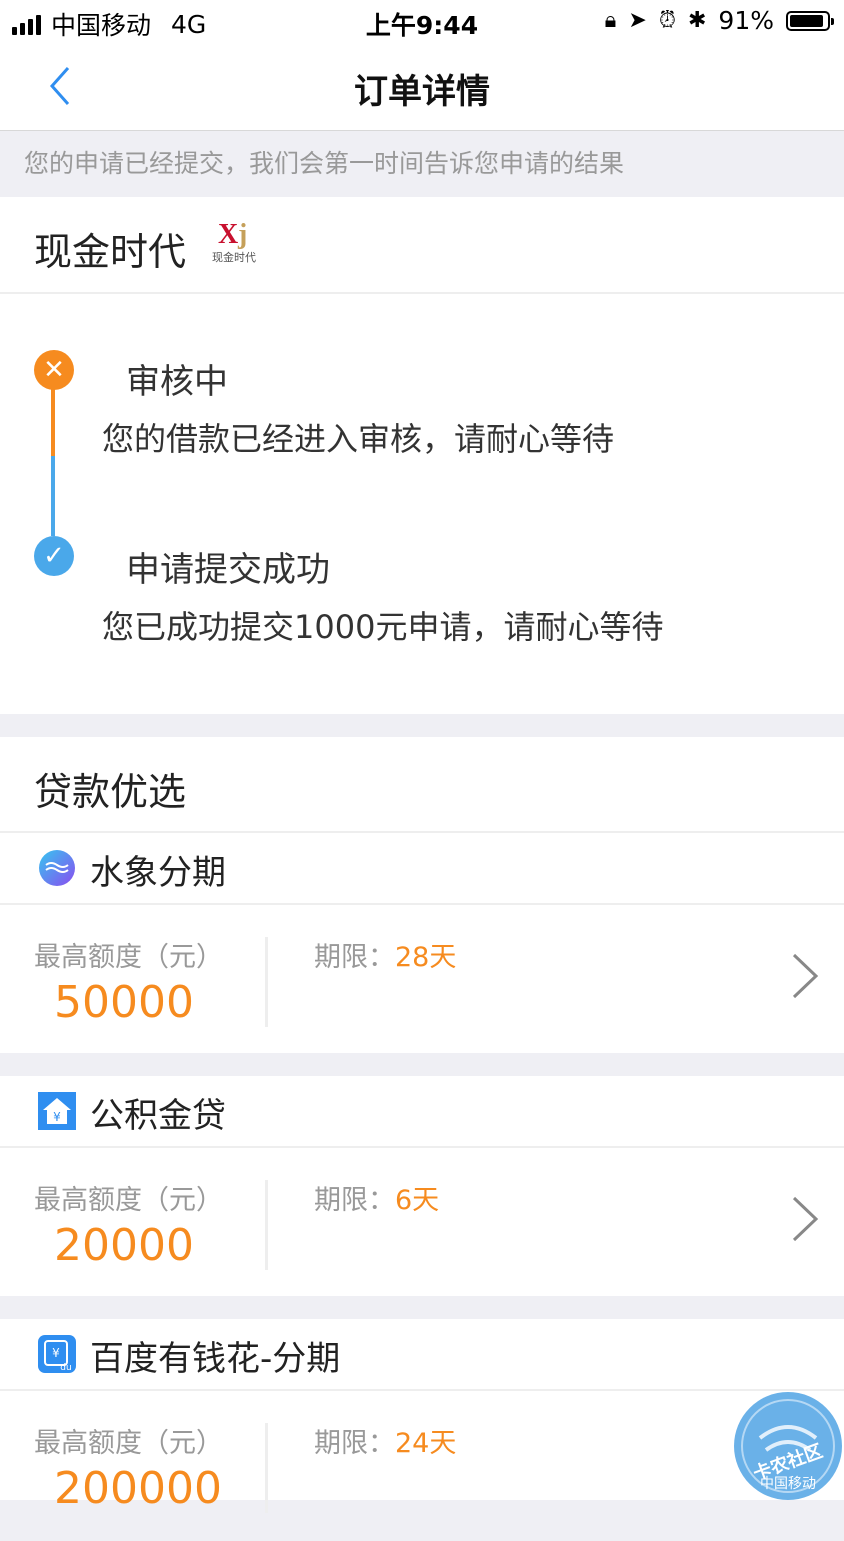 This screenshot has width=844, height=1541. What do you see at coordinates (667, 20) in the screenshot?
I see `alarm-icon: ⏰︎` at bounding box center [667, 20].